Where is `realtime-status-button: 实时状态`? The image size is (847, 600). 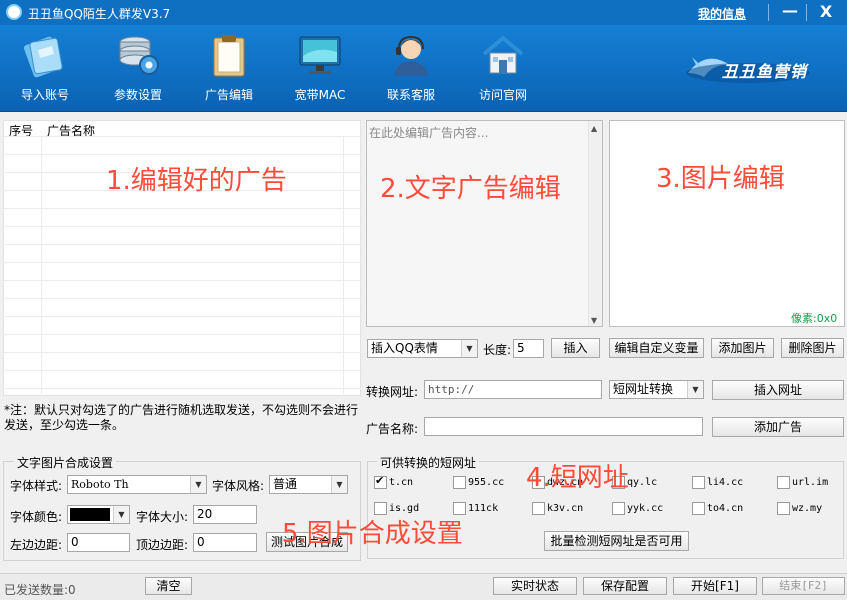 realtime-status-button: 实时状态 is located at coordinates (535, 586).